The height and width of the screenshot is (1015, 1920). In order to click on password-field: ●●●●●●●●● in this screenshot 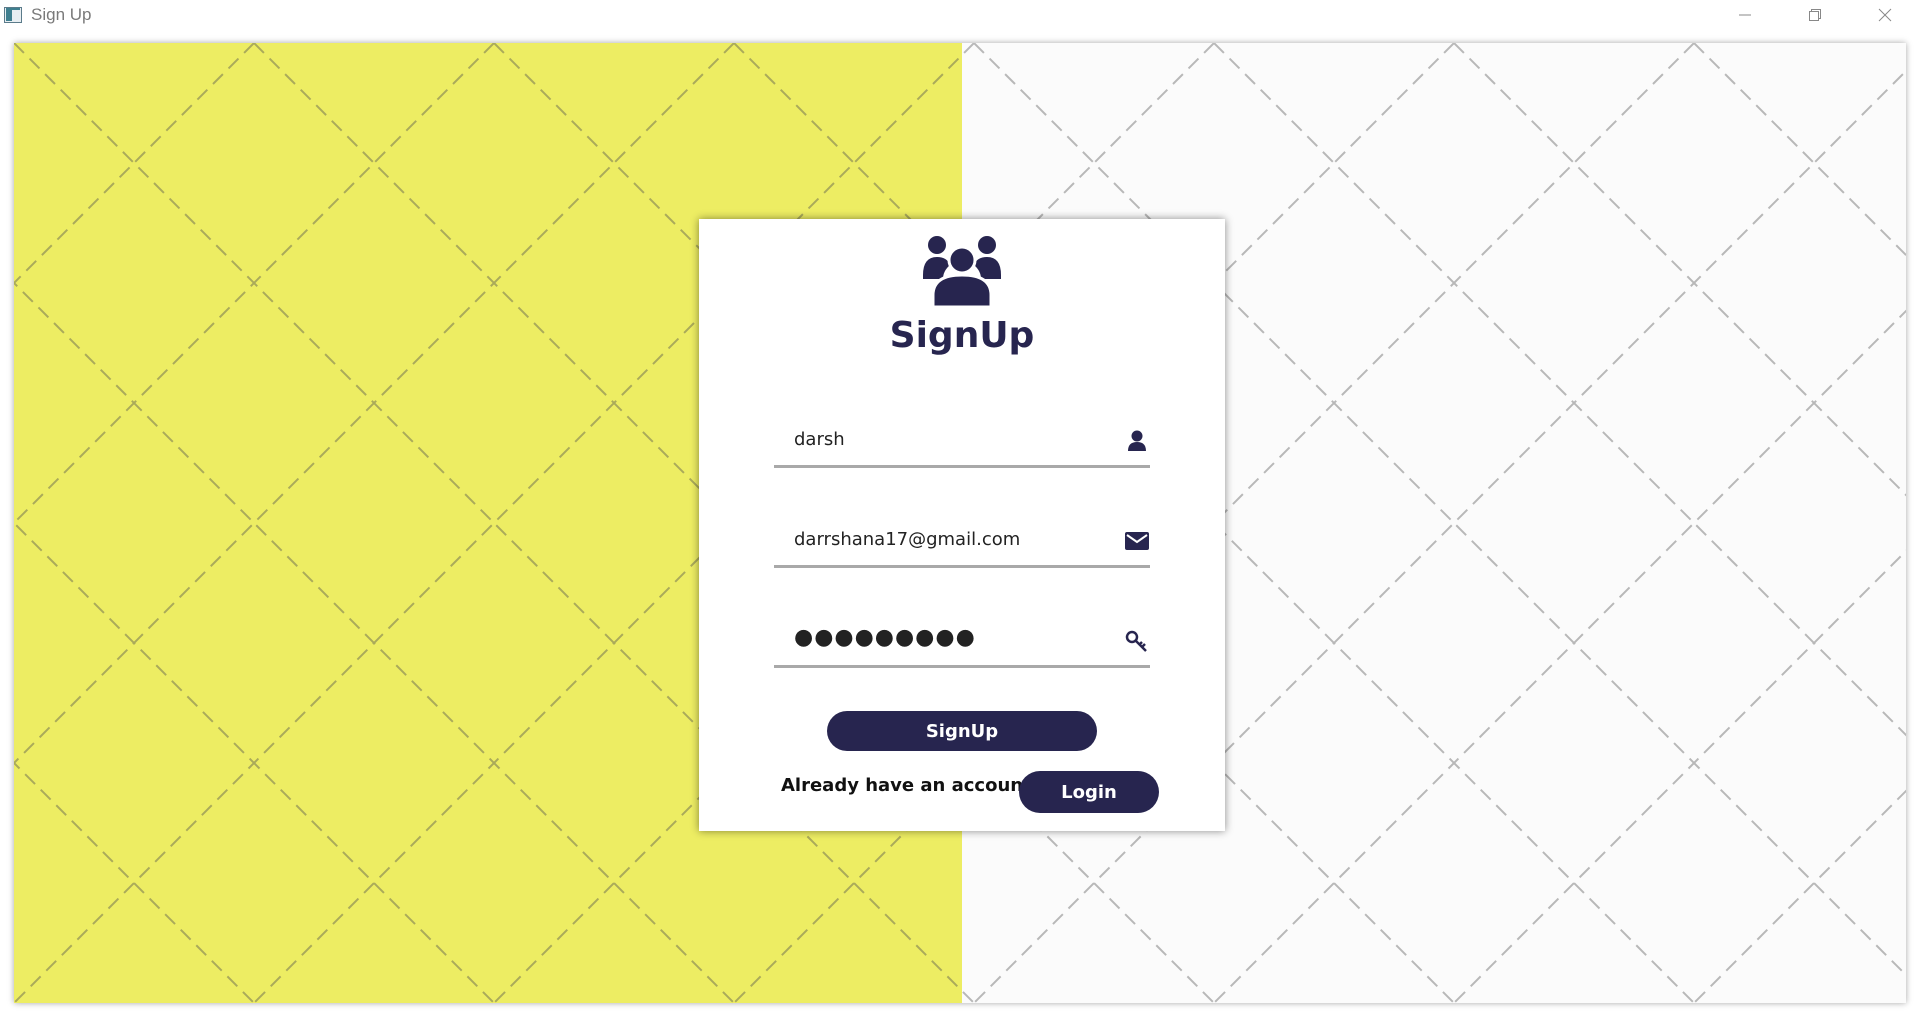, I will do `click(962, 641)`.